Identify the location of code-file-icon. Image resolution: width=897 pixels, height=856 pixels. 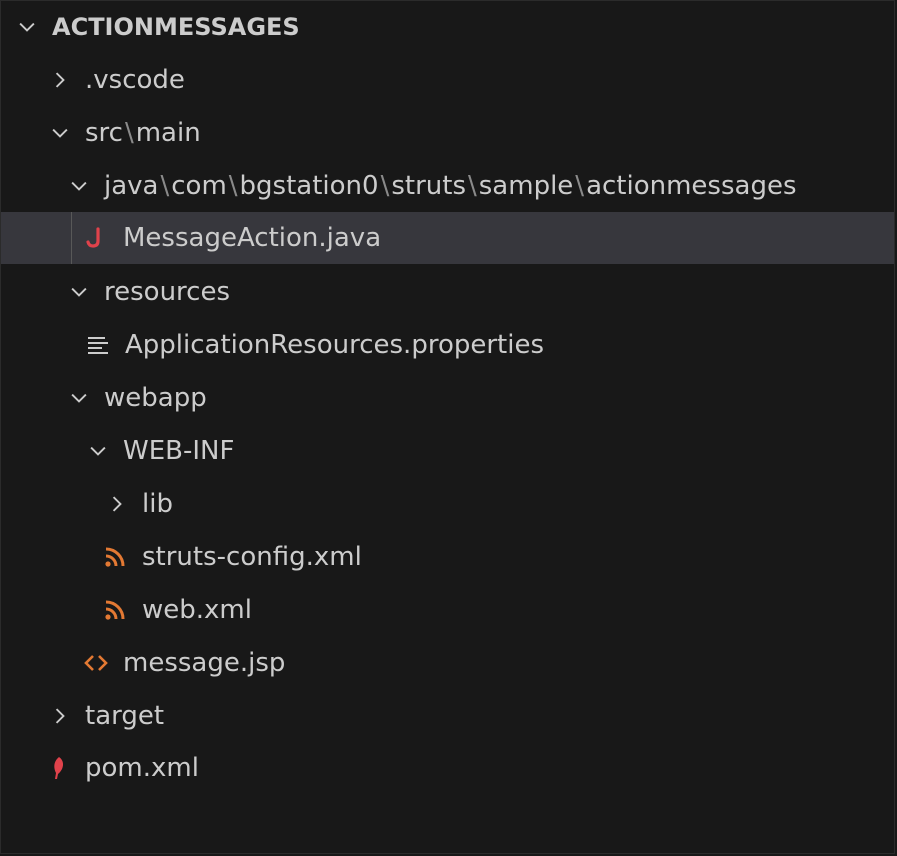
(96, 663).